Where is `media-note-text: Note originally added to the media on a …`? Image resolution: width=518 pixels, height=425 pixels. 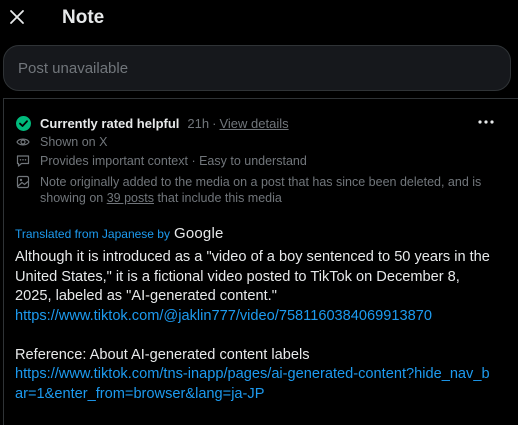 media-note-text: Note originally added to the media on a … is located at coordinates (275, 190).